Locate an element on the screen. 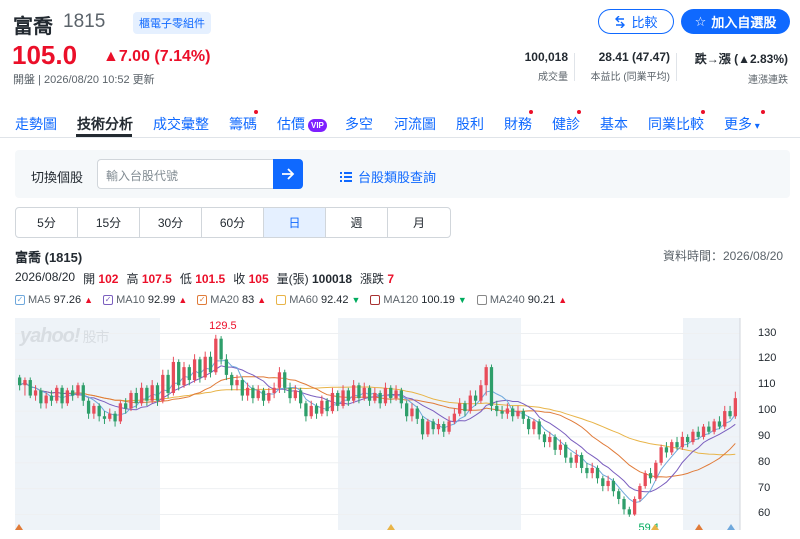  open-value: 102 is located at coordinates (108, 279).